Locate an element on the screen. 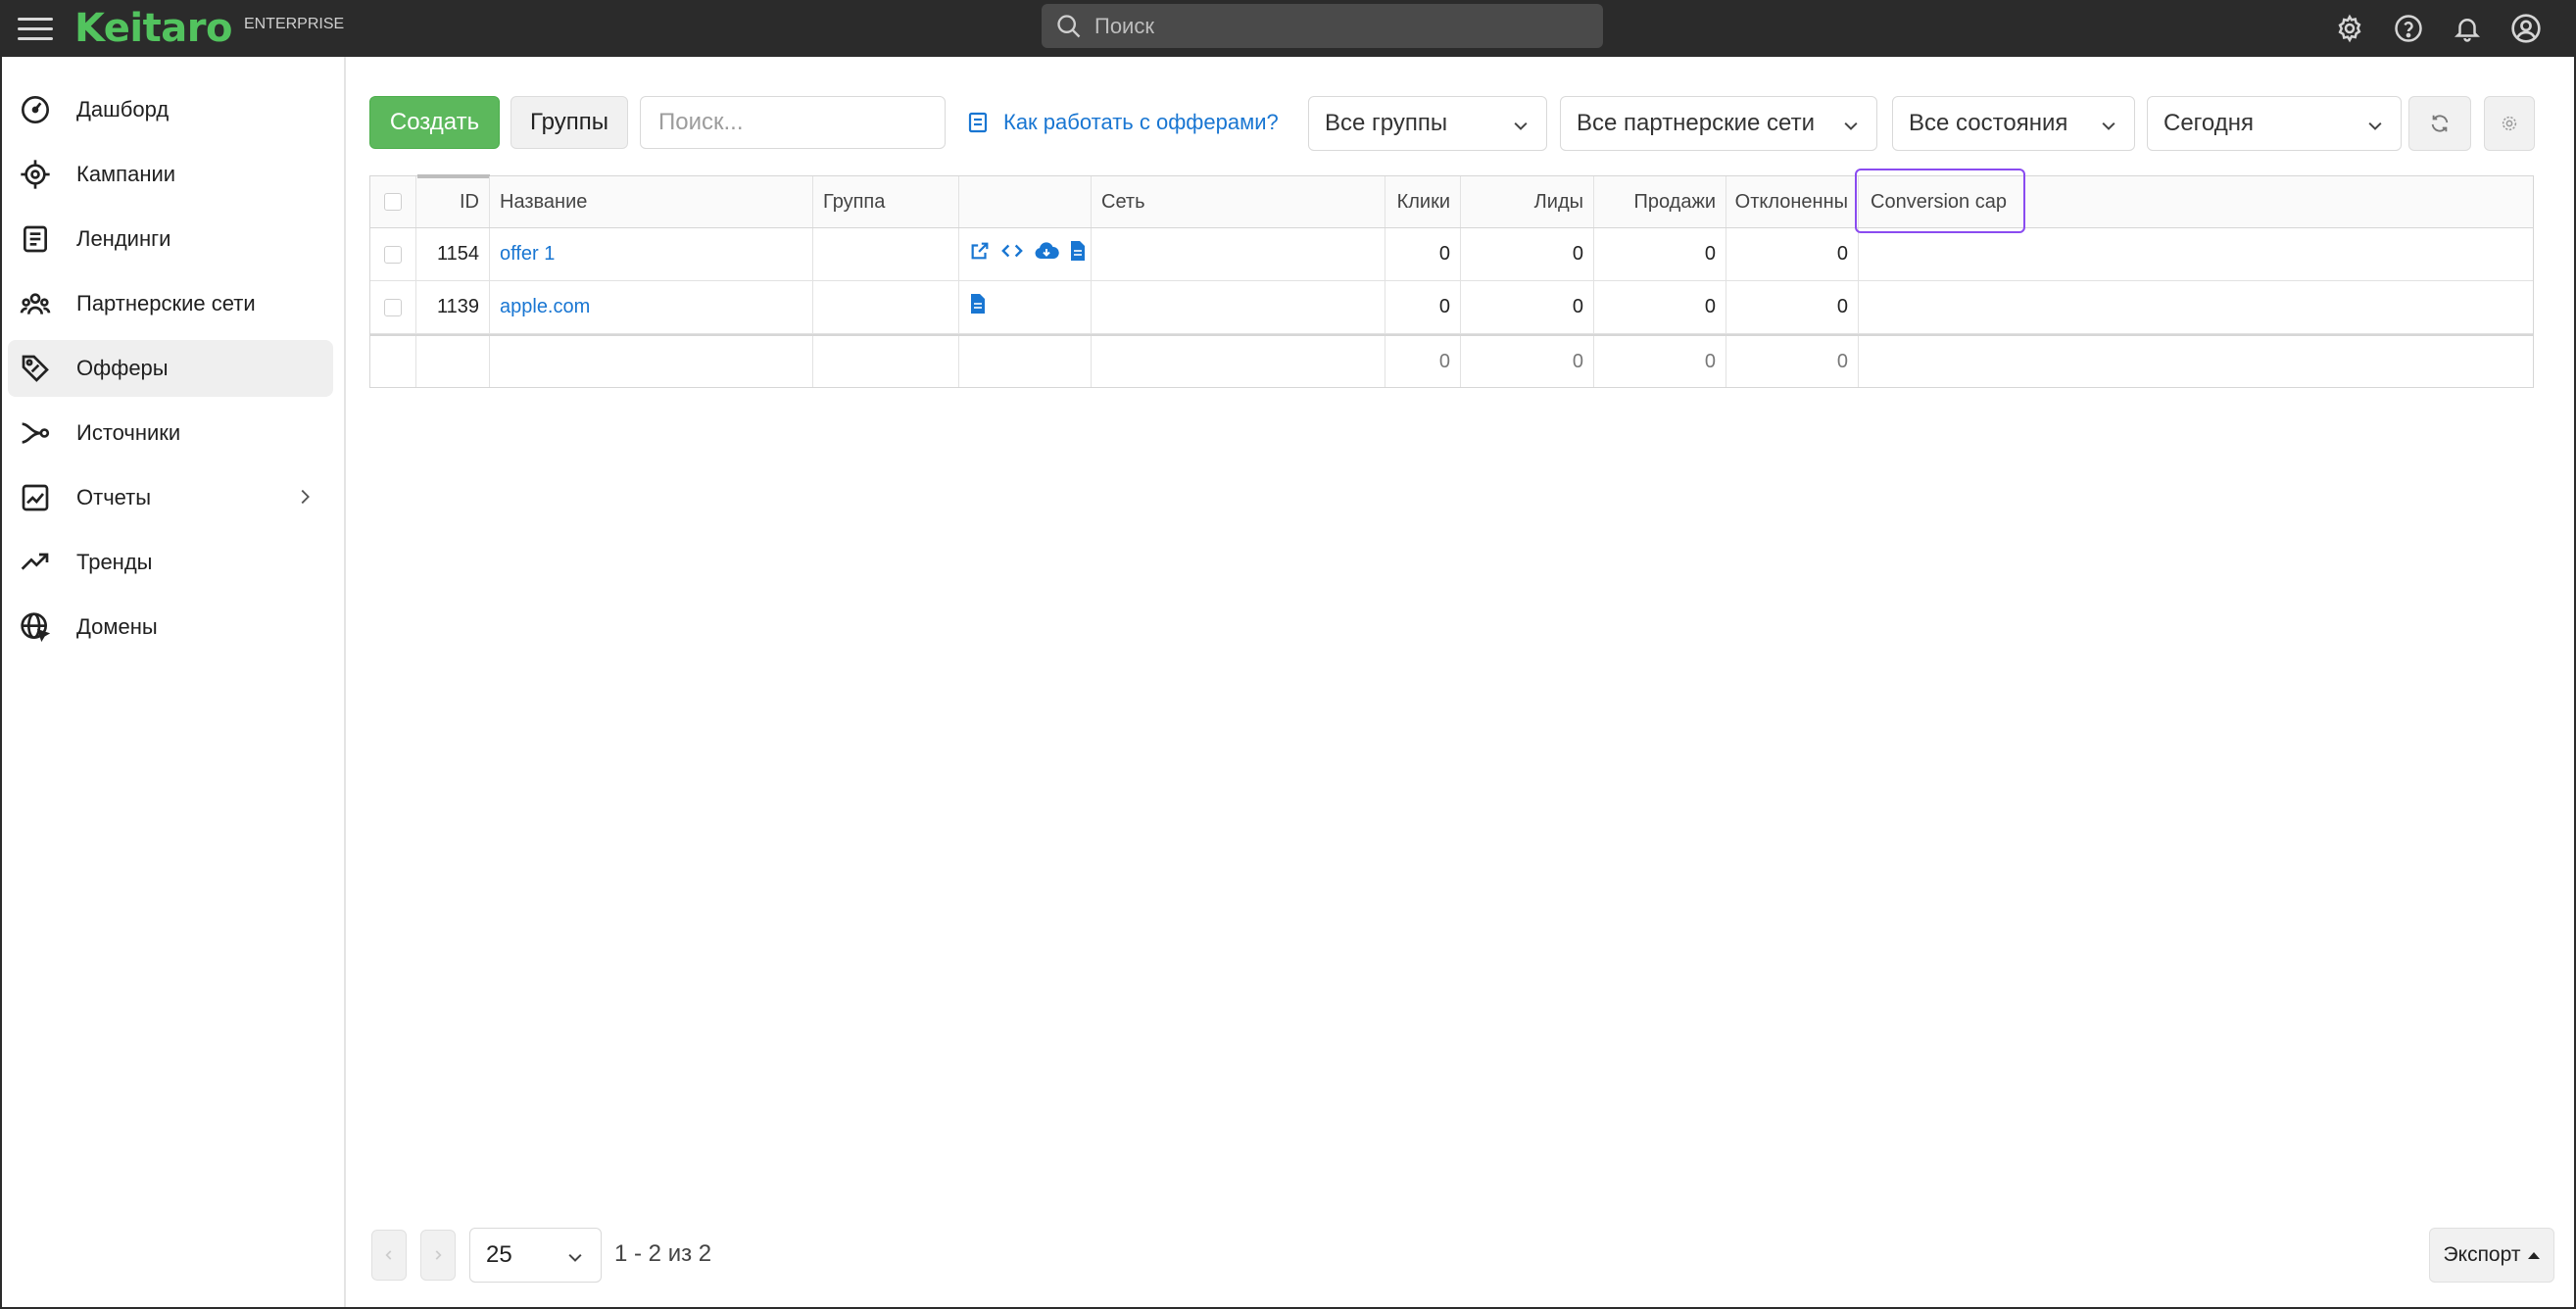 The image size is (2576, 1309). global-search is located at coordinates (1322, 26).